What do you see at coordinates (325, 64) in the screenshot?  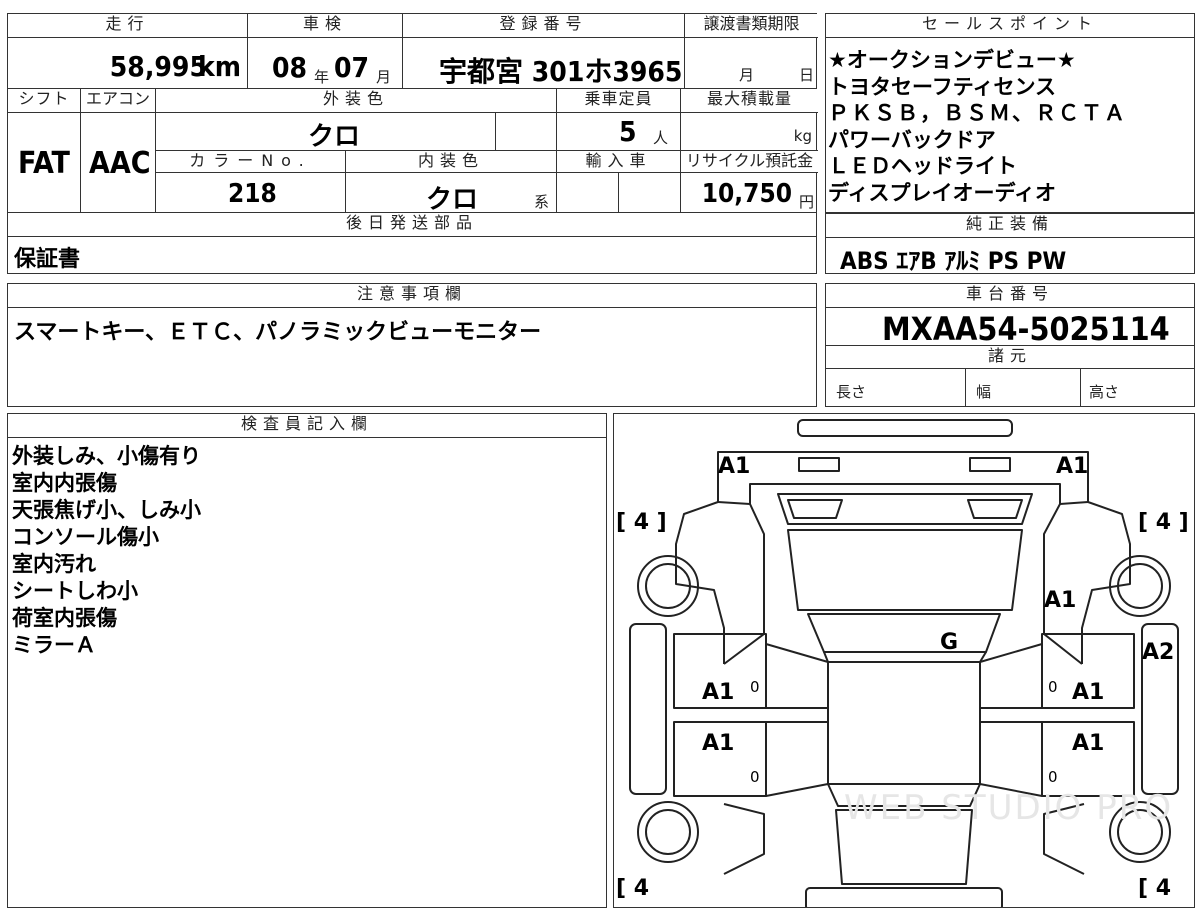 I see `inspection-cell: 08 年 07 月` at bounding box center [325, 64].